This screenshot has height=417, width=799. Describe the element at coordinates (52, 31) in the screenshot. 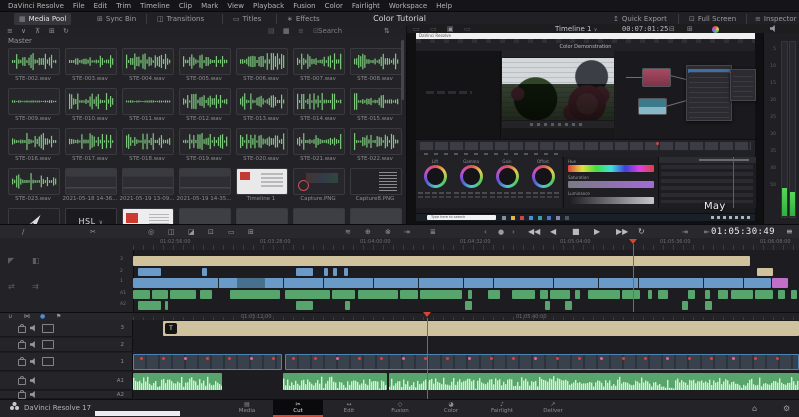

I see `import-tool-icon-3: ⊞` at that location.